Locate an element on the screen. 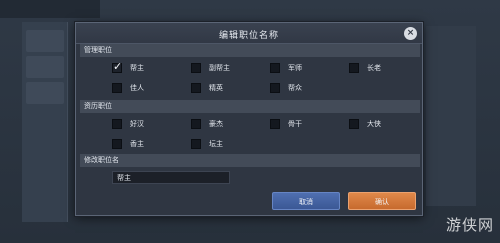 The width and height of the screenshot is (500, 243). checkbox: ✓ is located at coordinates (117, 66).